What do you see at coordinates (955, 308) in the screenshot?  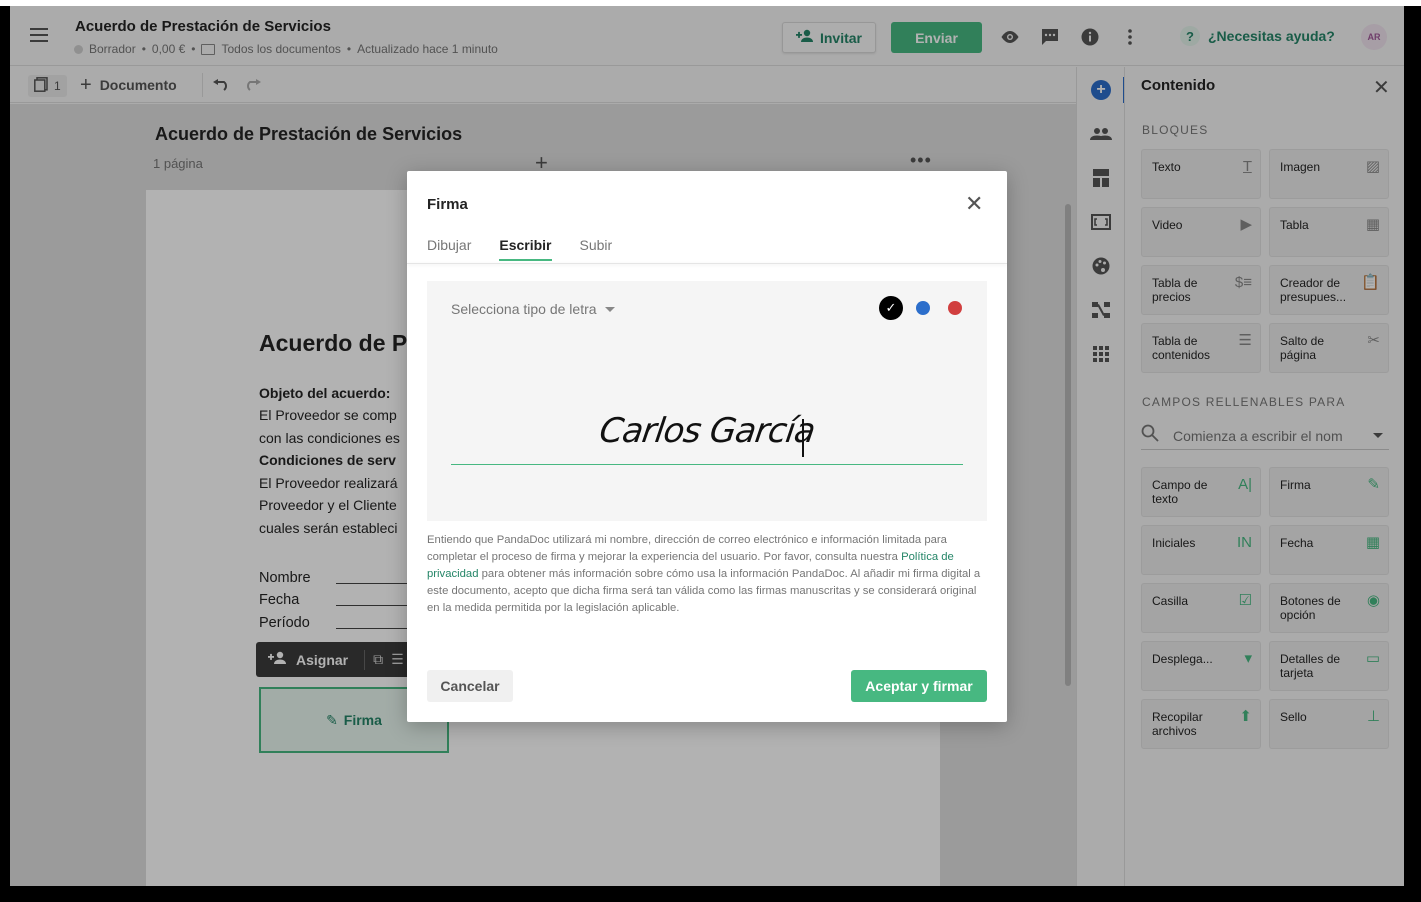 I see `color-red-swatch` at bounding box center [955, 308].